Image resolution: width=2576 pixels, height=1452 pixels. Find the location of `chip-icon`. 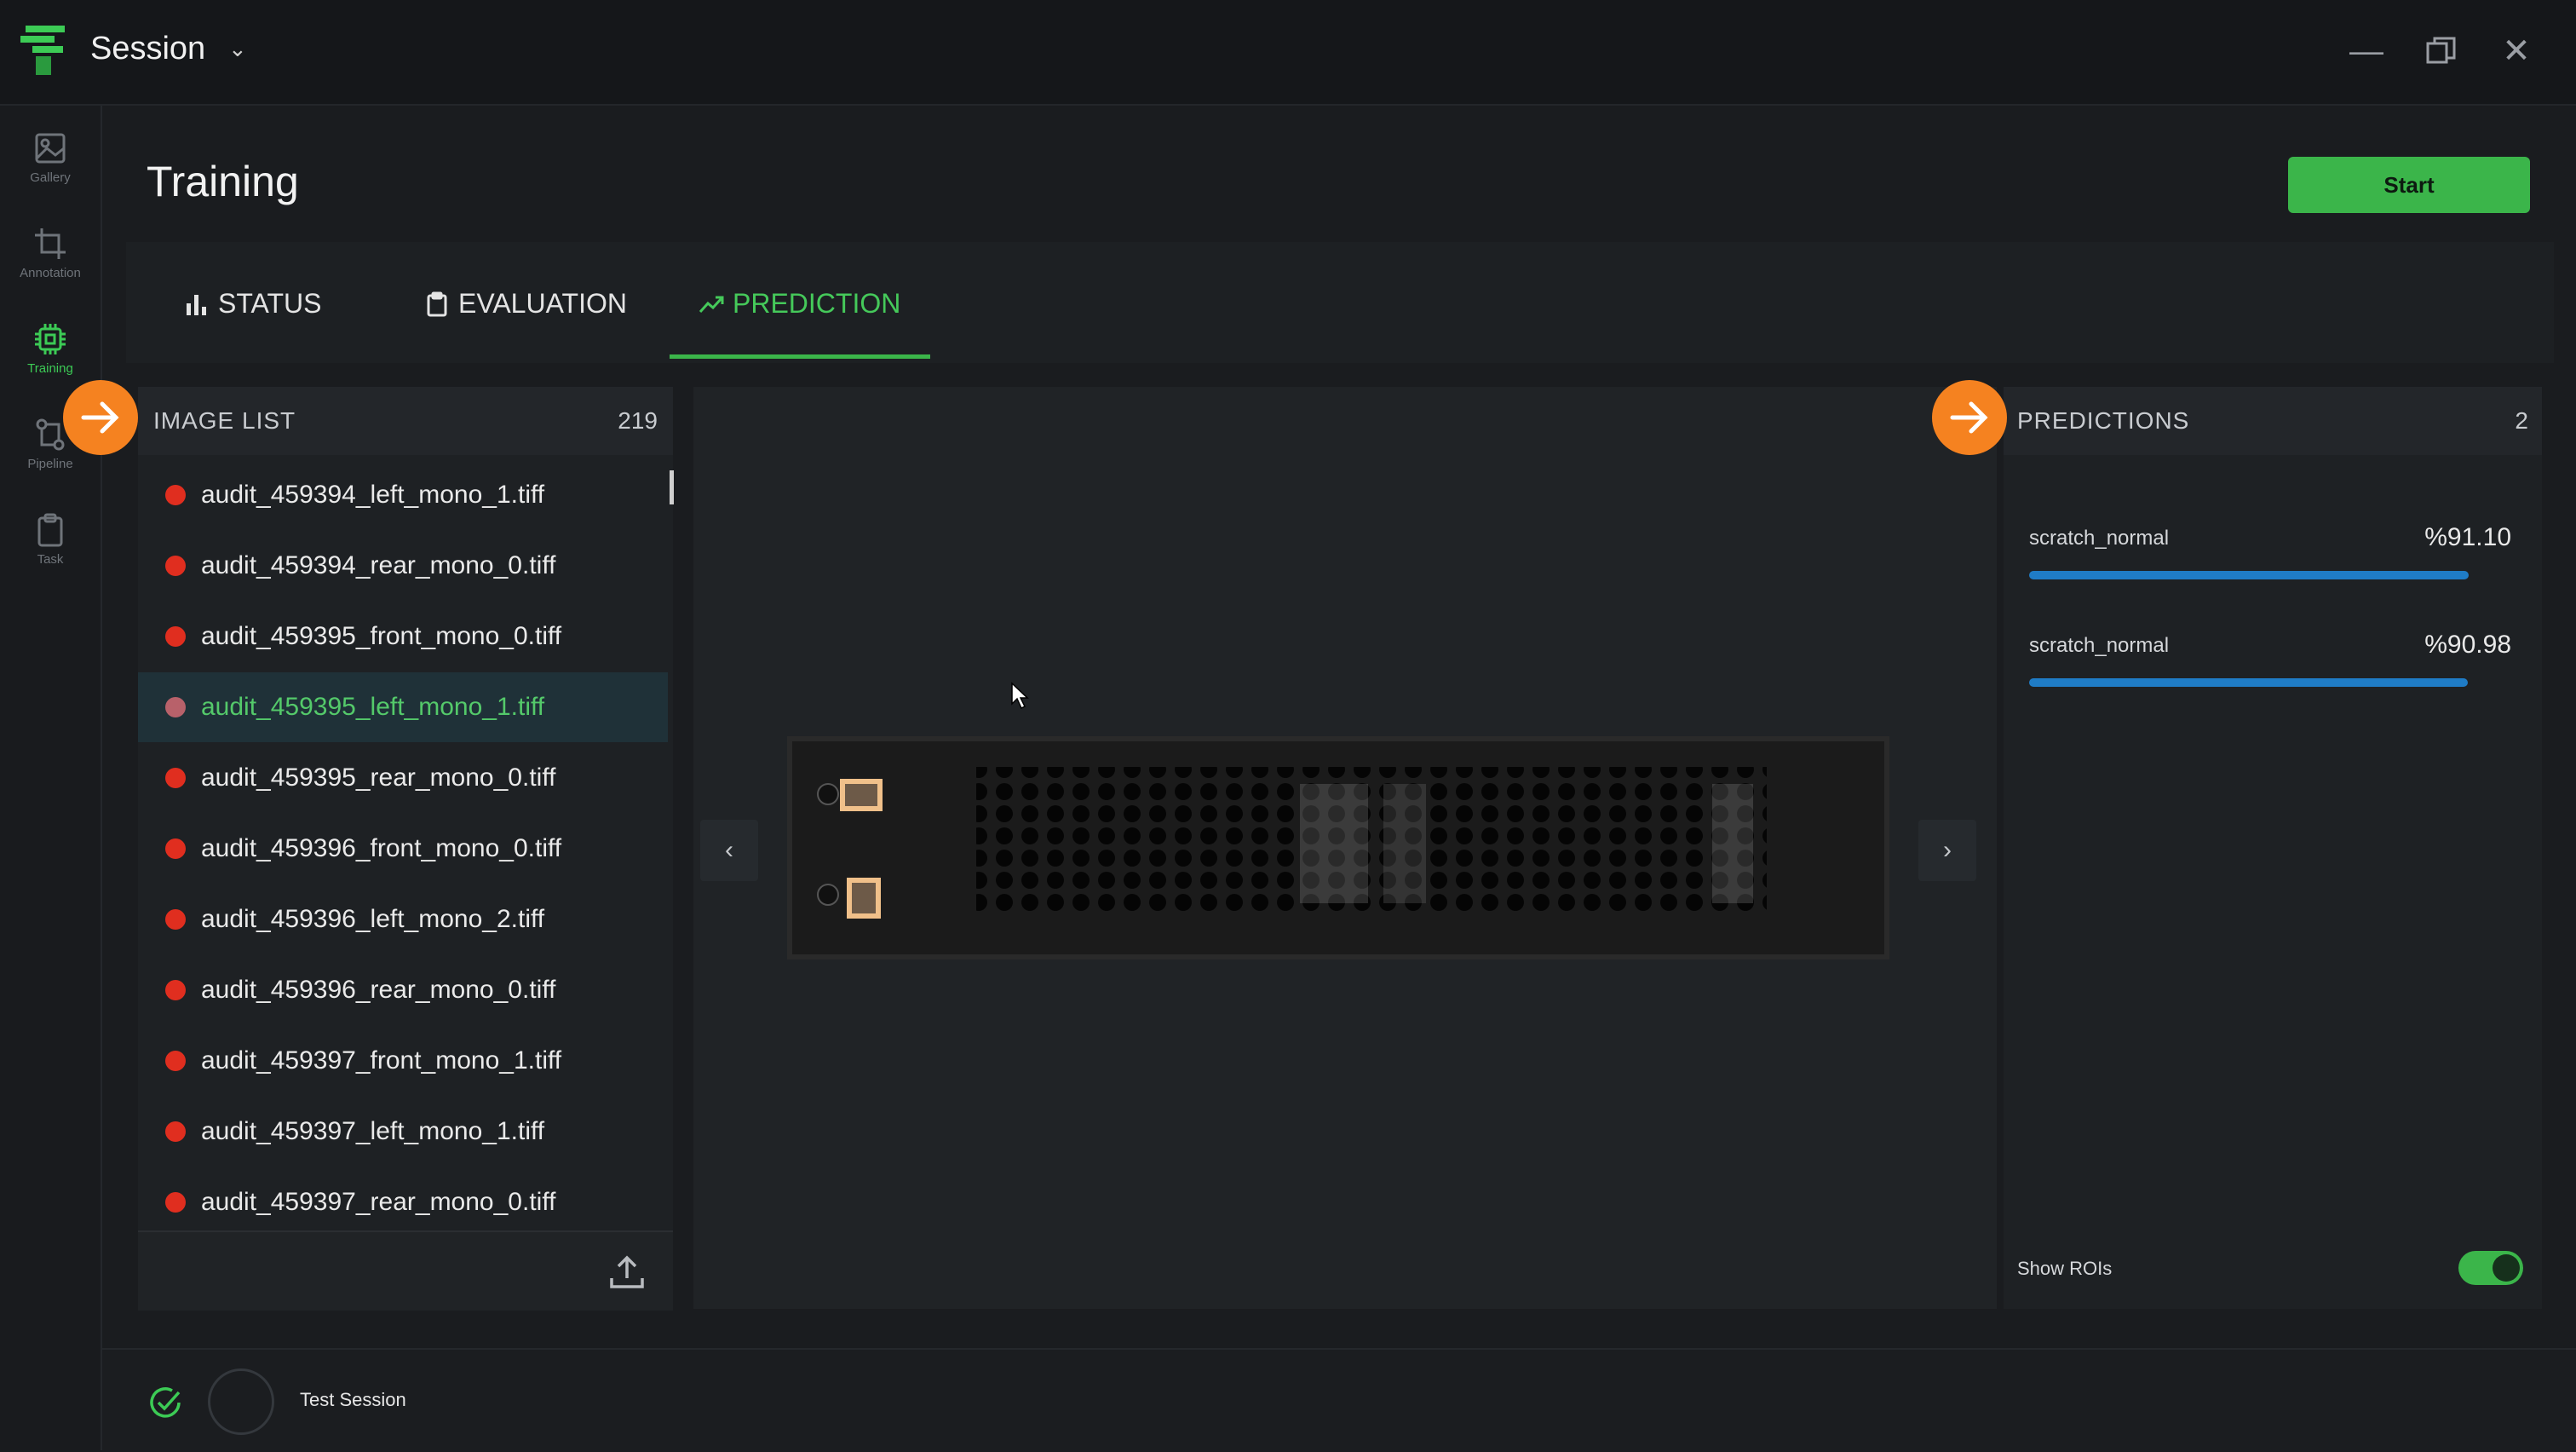

chip-icon is located at coordinates (51, 339).